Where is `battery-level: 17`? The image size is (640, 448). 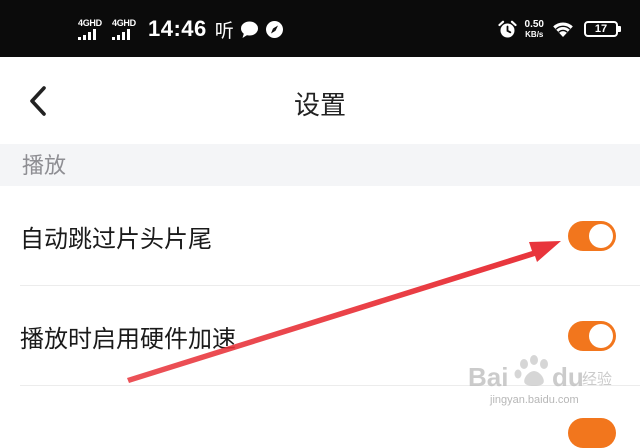 battery-level: 17 is located at coordinates (601, 29).